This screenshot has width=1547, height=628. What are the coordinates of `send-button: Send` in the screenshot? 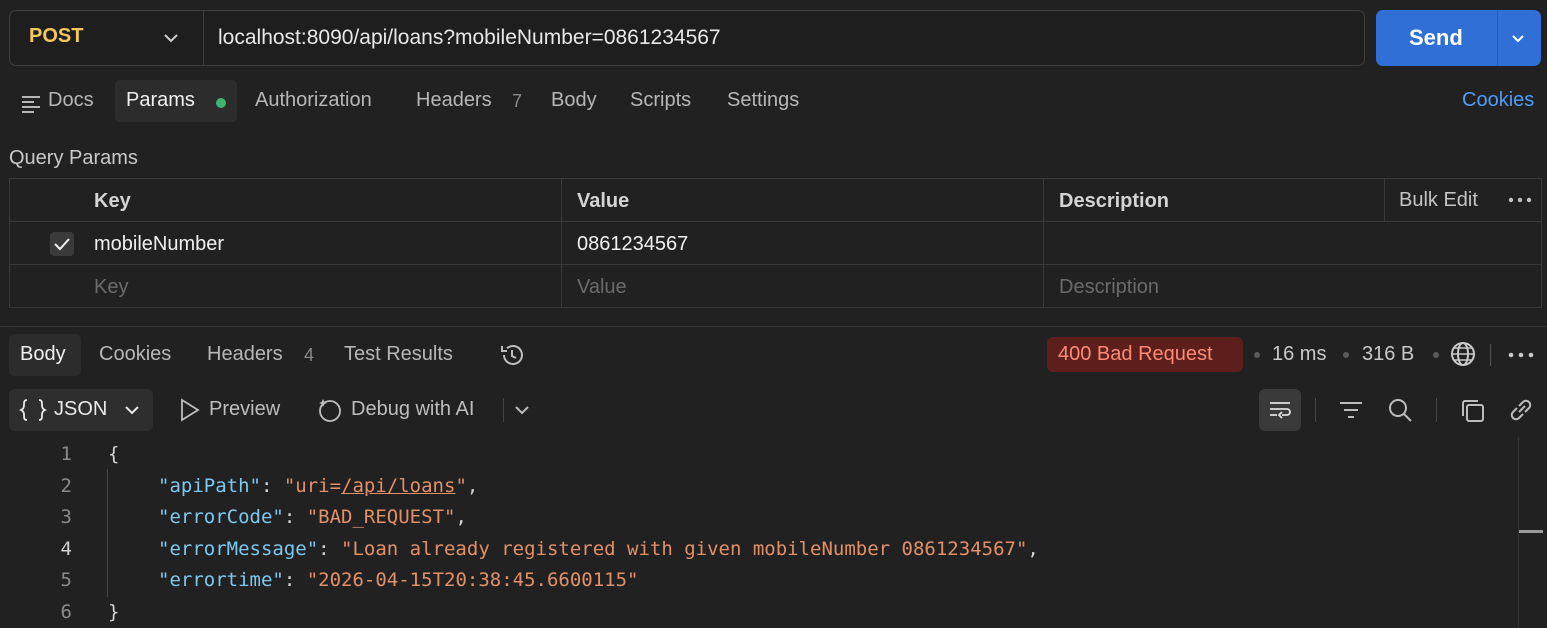 It's located at (1458, 38).